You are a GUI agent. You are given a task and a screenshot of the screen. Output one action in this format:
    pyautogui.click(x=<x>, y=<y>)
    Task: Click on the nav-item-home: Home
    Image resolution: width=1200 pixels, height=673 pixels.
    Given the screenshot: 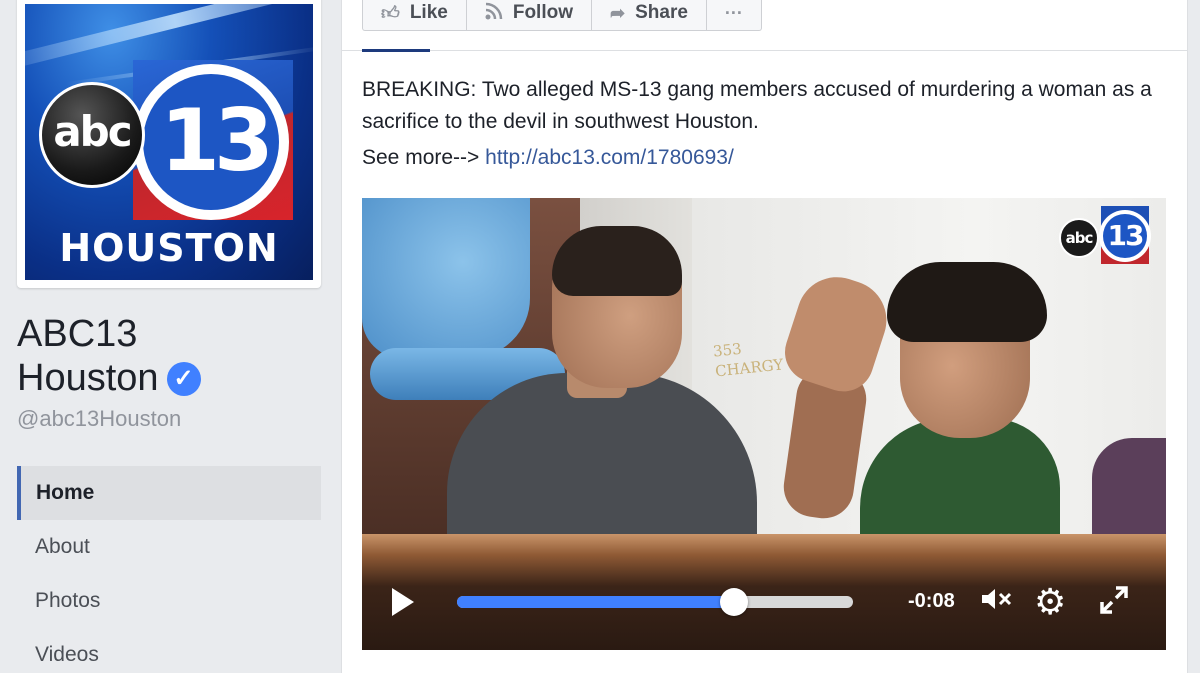 What is the action you would take?
    pyautogui.click(x=169, y=493)
    